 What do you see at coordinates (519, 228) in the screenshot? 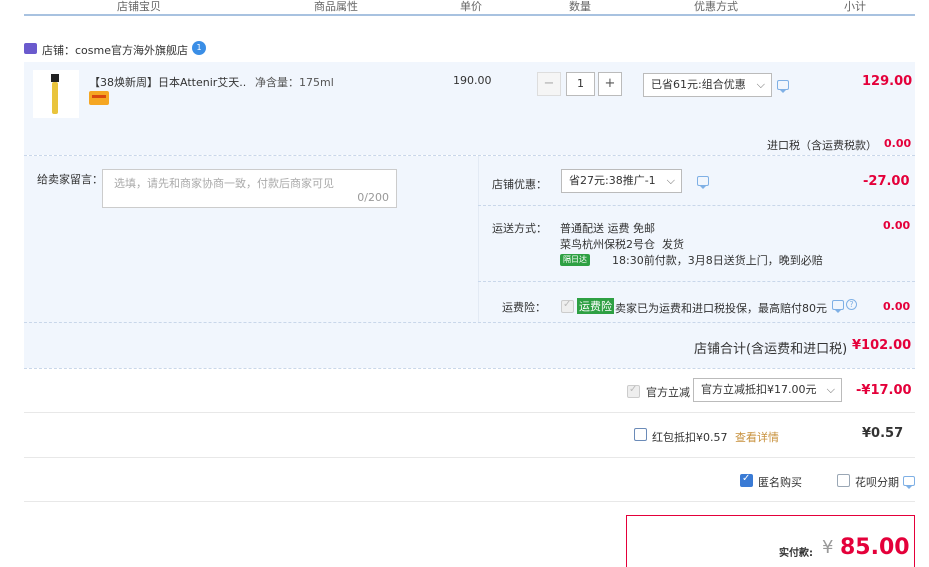
I see `shipping-label: 运送方式：` at bounding box center [519, 228].